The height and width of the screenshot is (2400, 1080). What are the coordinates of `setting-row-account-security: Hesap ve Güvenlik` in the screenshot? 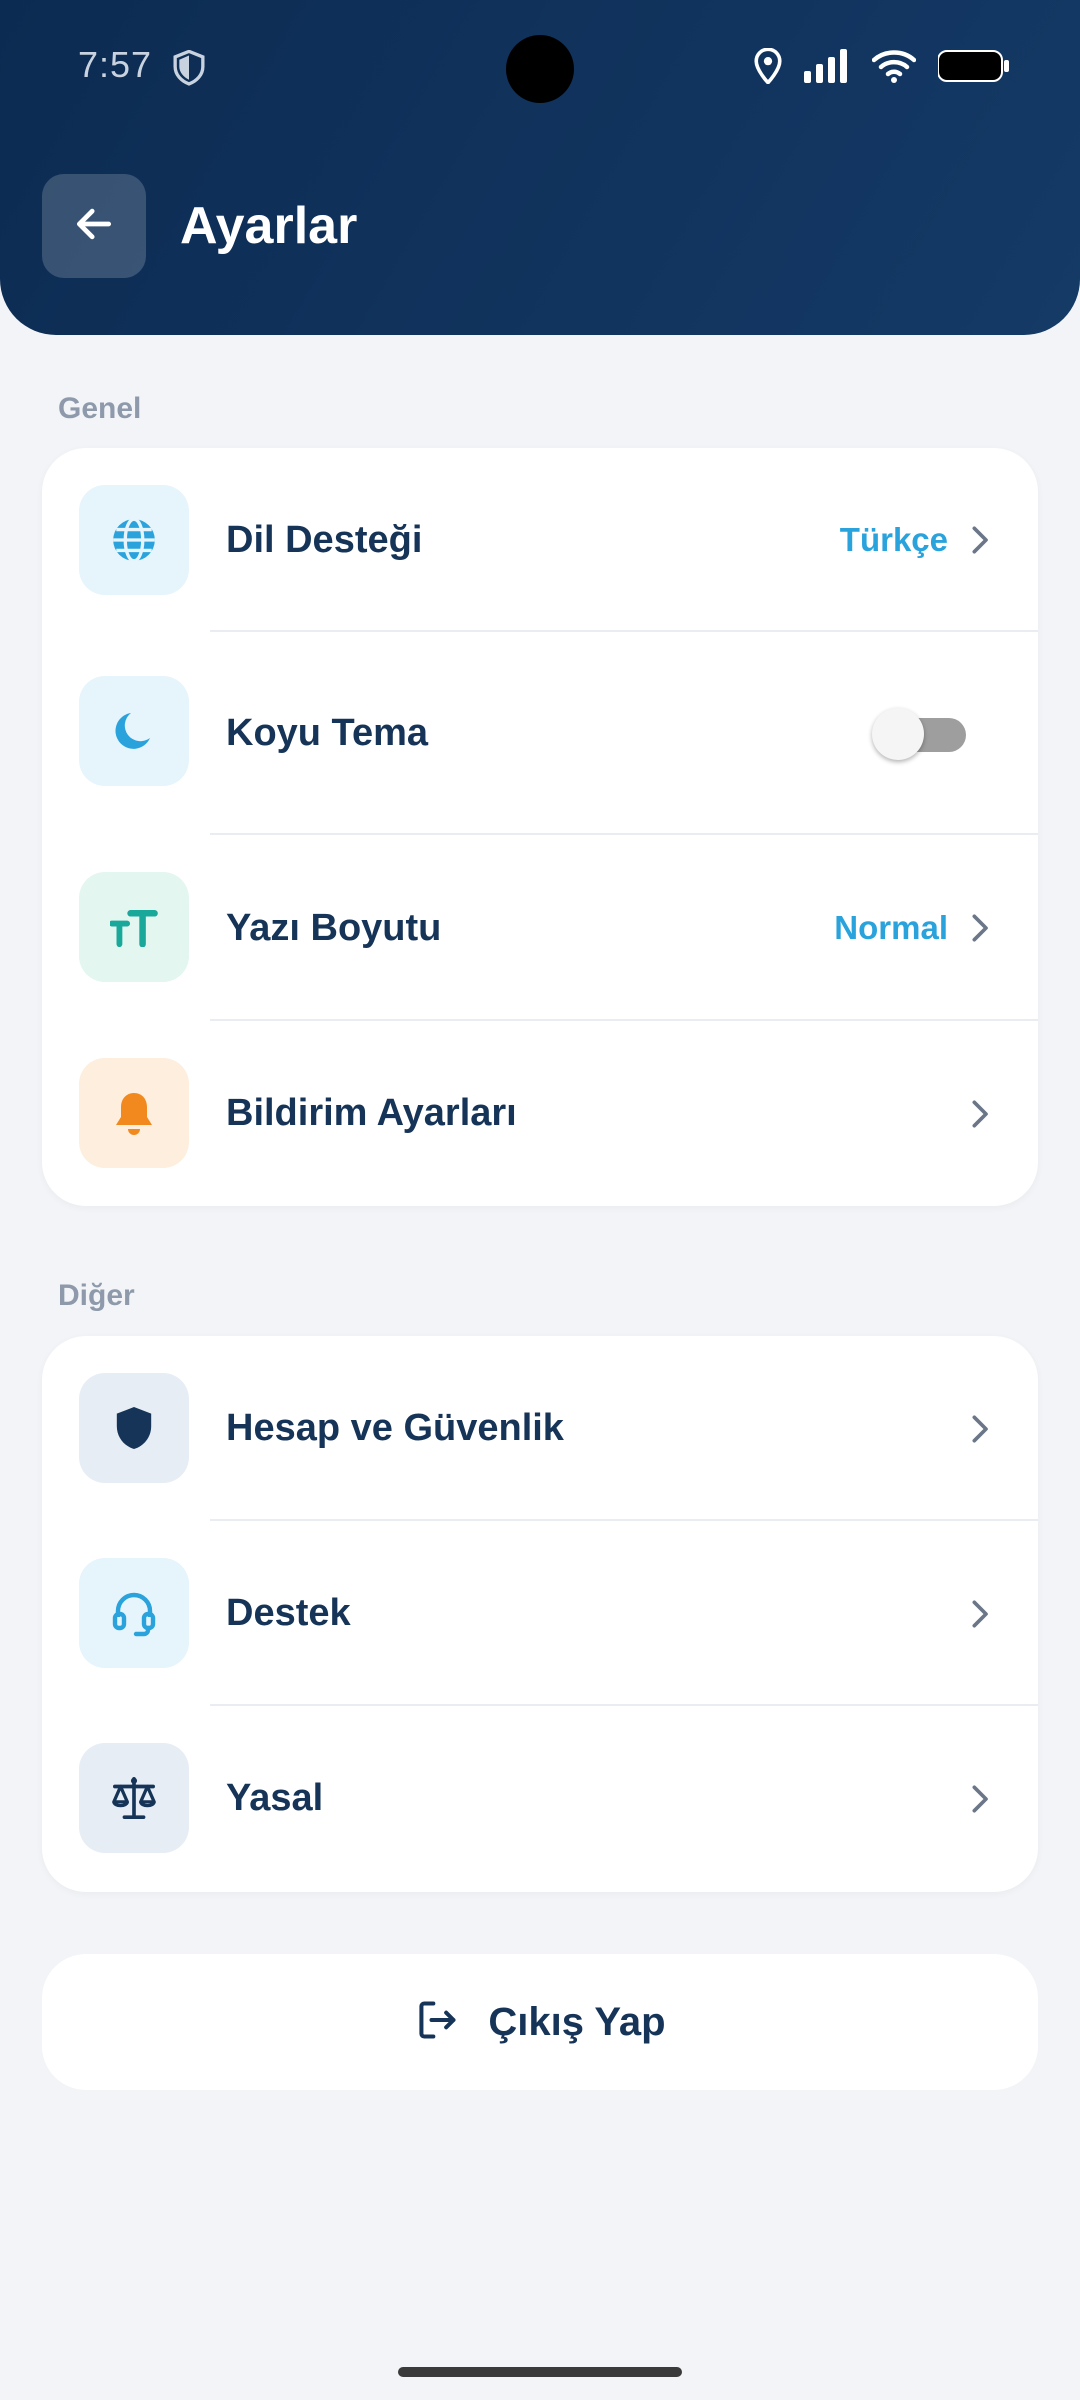 It's located at (540, 1428).